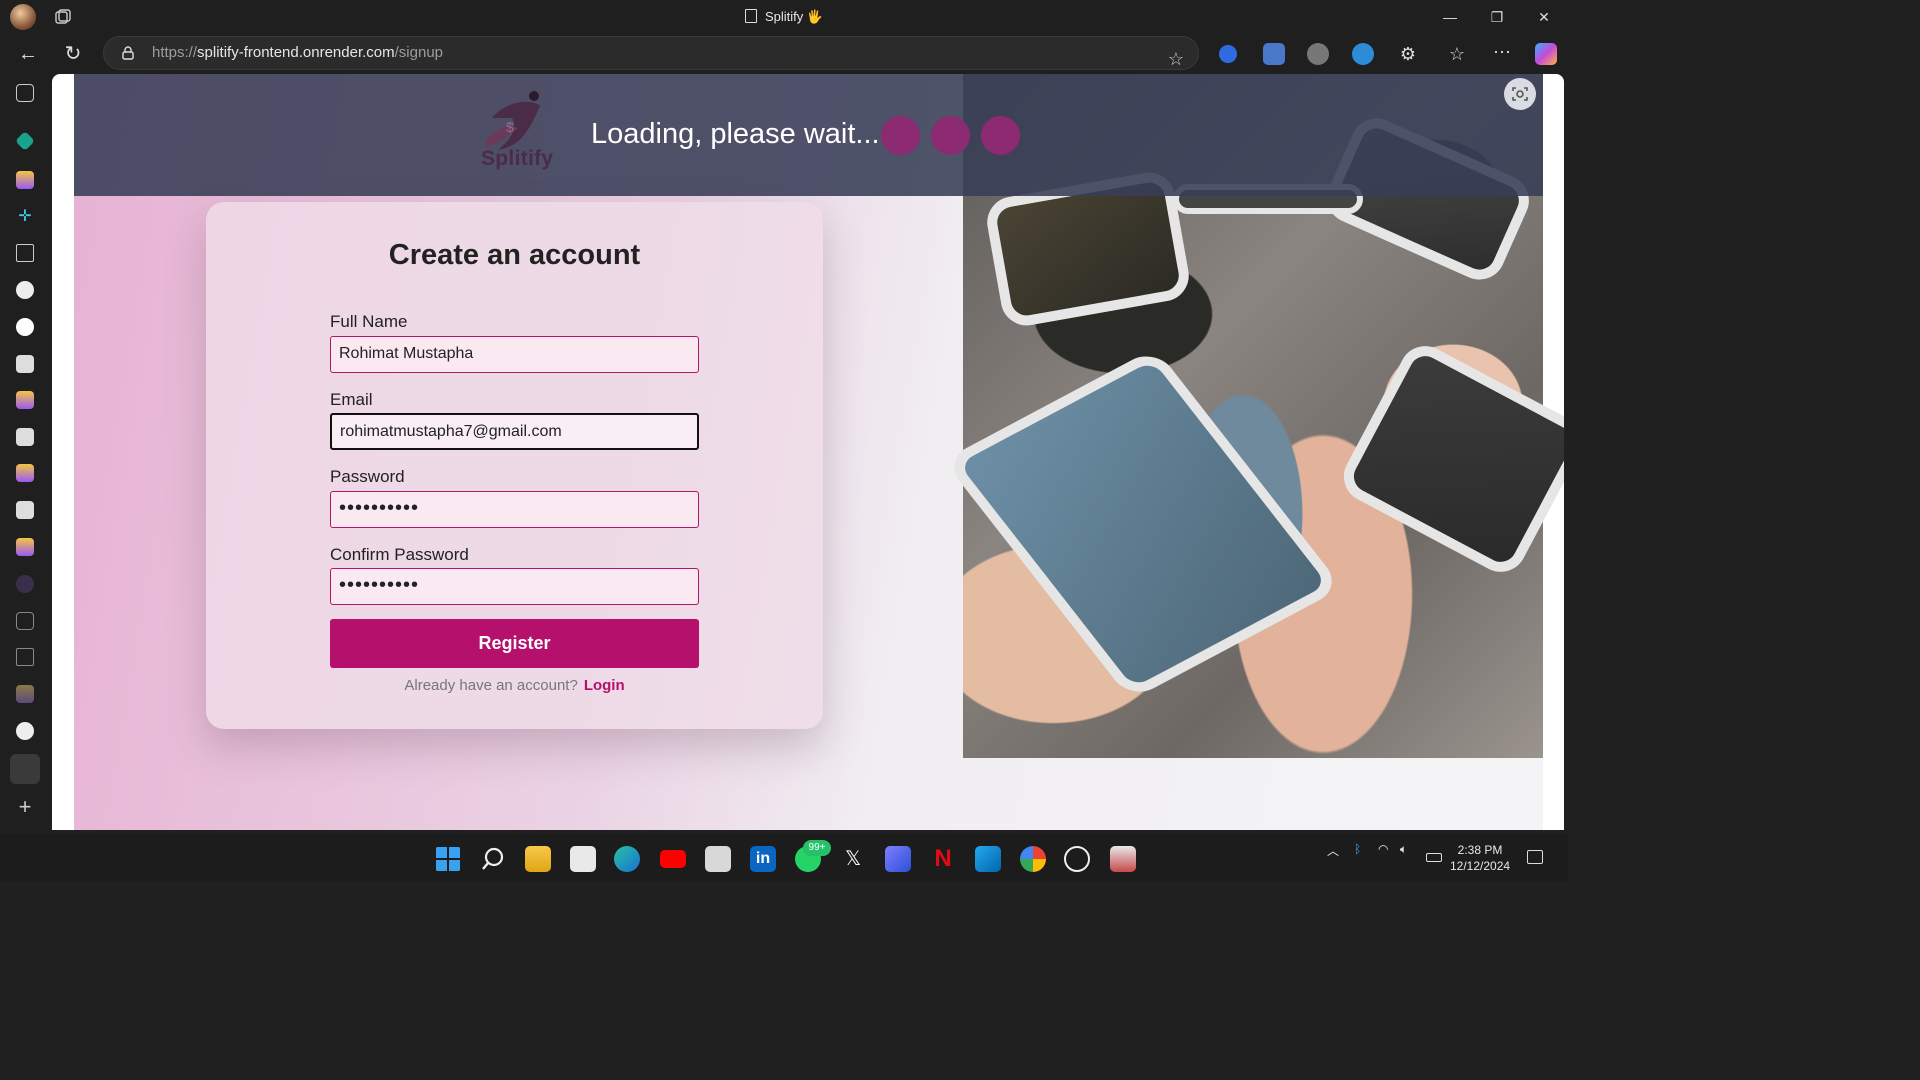  I want to click on full-name-field: Rohimat Mustapha, so click(514, 354).